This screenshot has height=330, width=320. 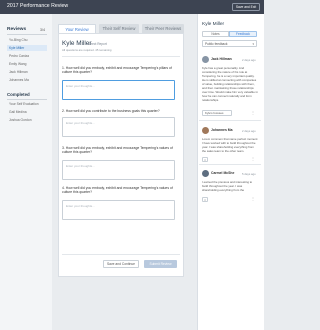 I want to click on app-title: 2017 Performance Review, so click(x=38, y=6).